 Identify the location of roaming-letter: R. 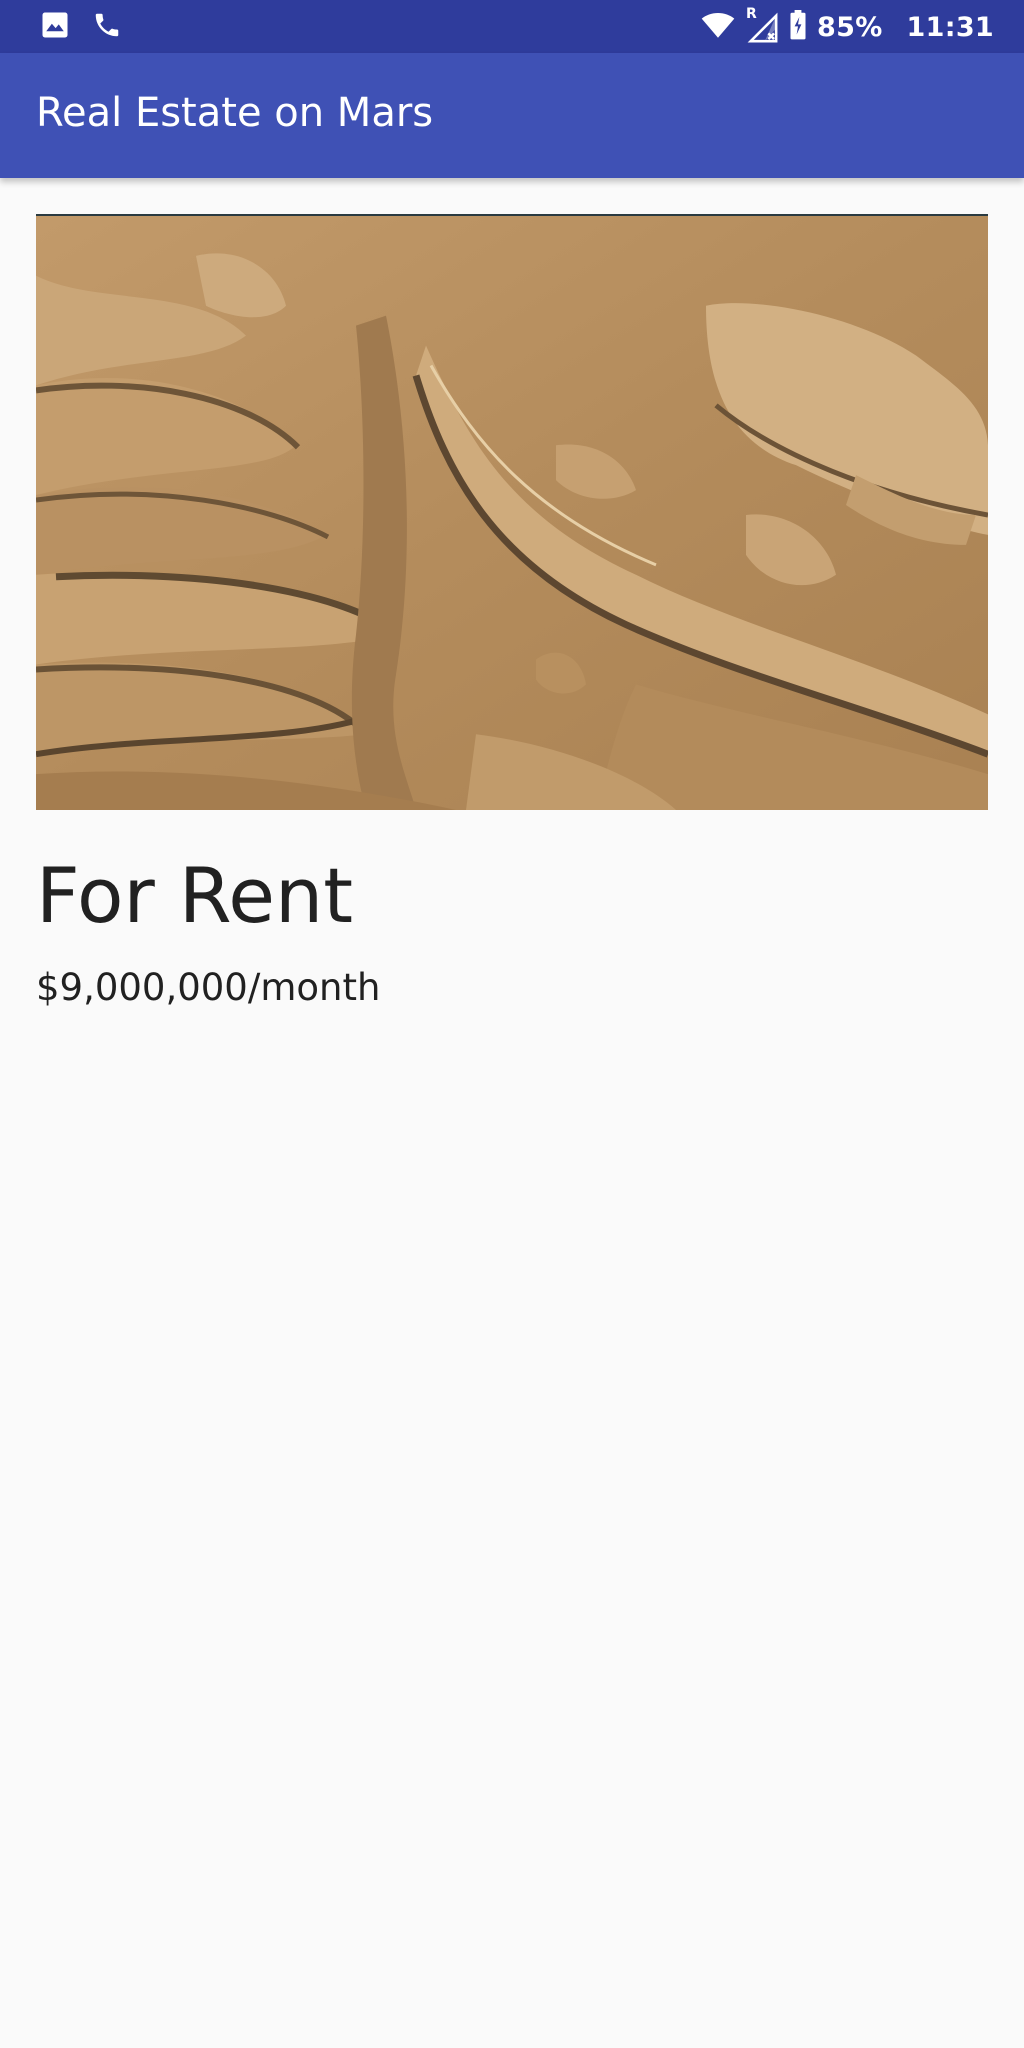
(751, 14).